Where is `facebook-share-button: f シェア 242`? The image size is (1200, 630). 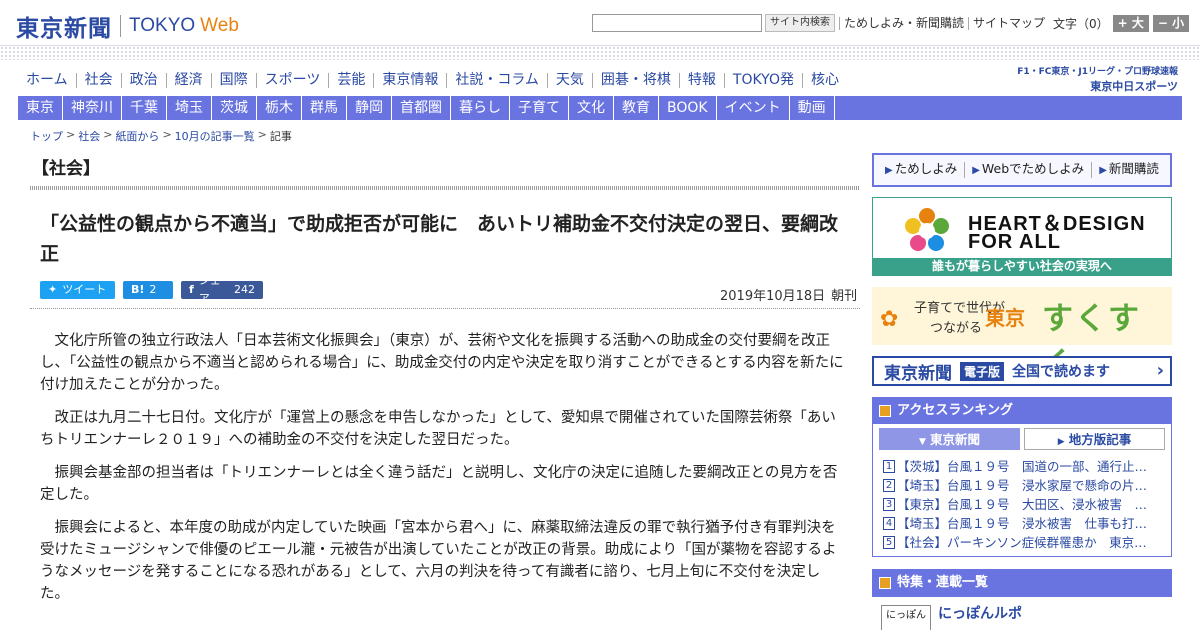
facebook-share-button: f シェア 242 is located at coordinates (222, 289).